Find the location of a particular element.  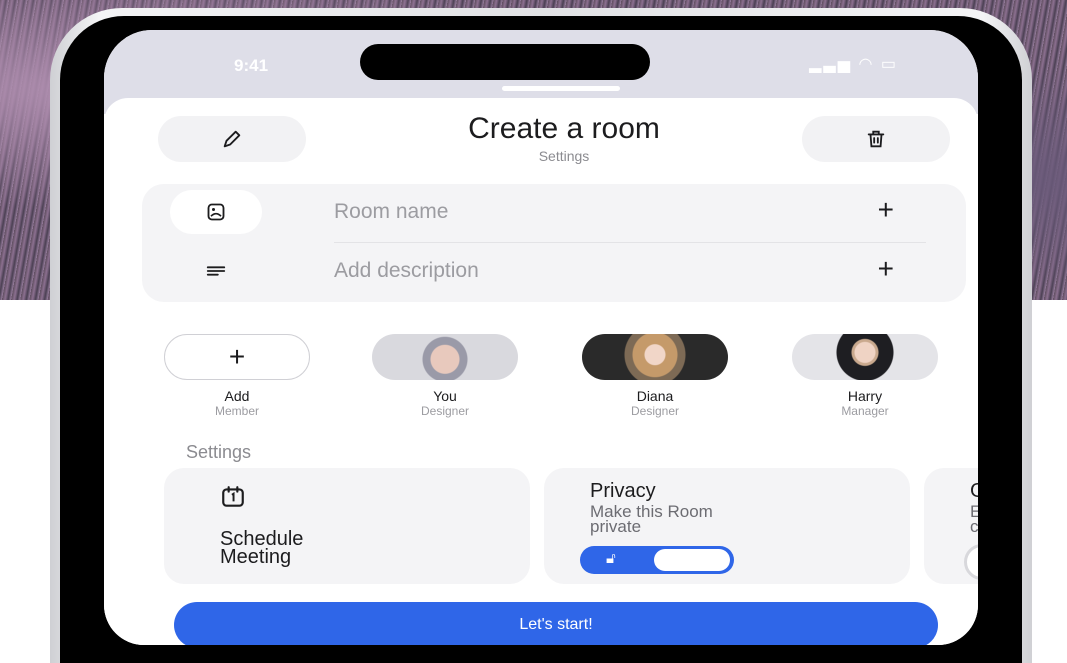

add-member-button: + is located at coordinates (237, 357).